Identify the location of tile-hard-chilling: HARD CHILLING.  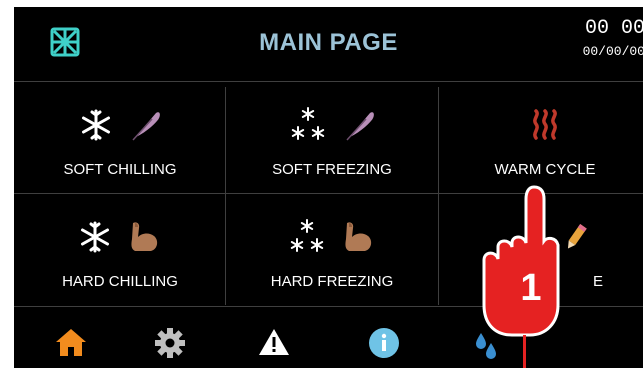
(120, 249).